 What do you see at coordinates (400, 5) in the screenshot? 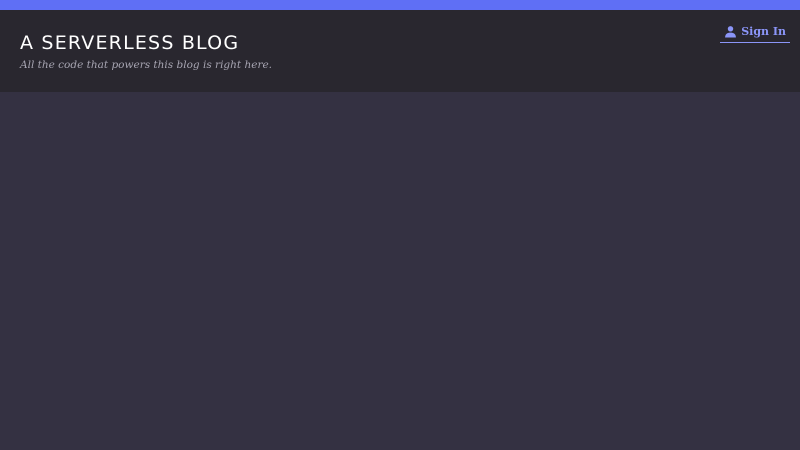
I see `top-accent-bar` at bounding box center [400, 5].